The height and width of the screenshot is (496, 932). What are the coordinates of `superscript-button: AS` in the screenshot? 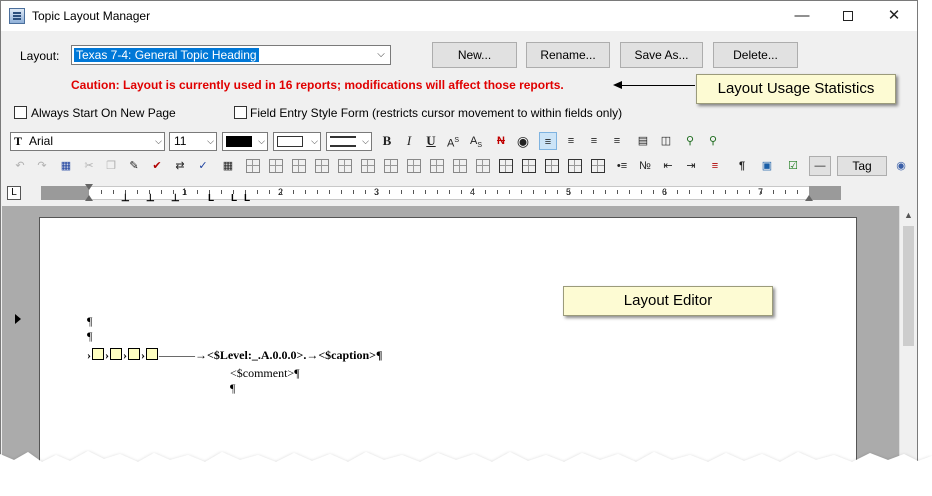 It's located at (453, 141).